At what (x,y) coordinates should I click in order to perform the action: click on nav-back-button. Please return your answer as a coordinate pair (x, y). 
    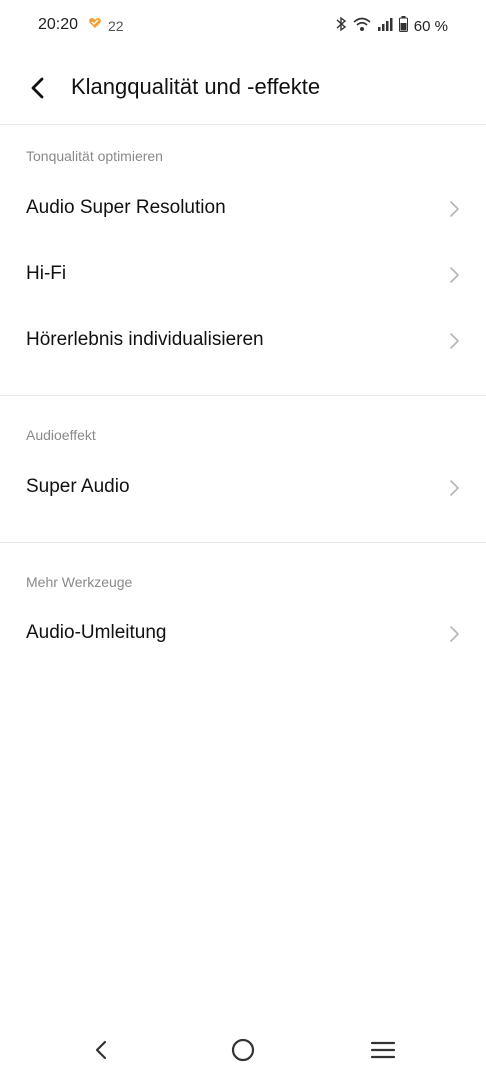
    Looking at the image, I should click on (102, 1050).